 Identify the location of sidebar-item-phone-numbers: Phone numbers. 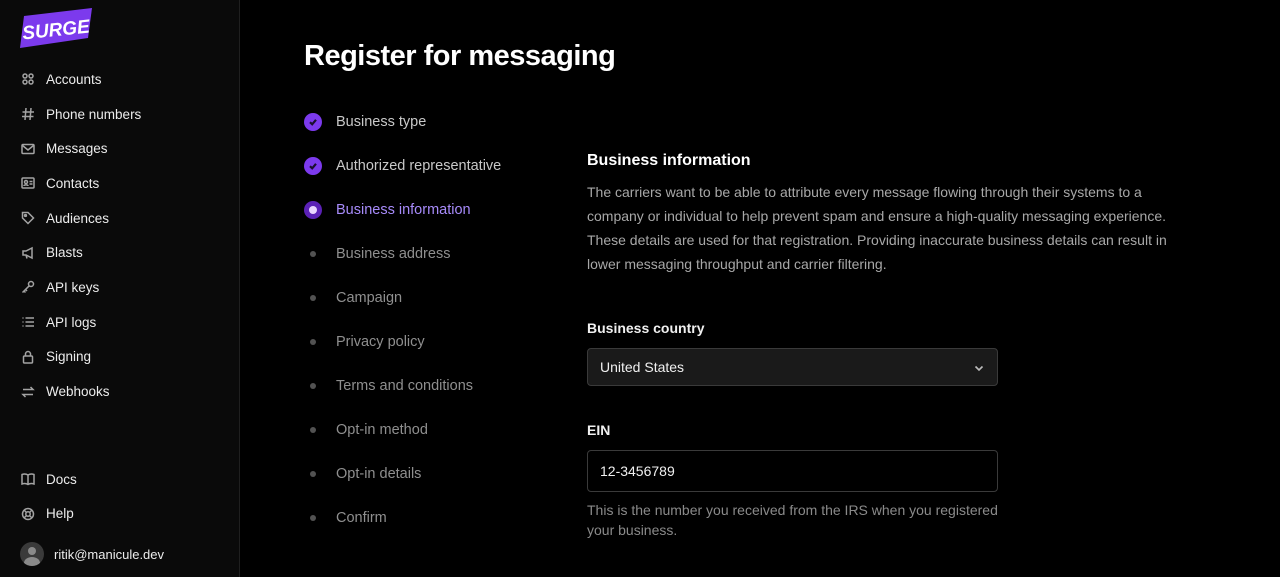
(119, 114).